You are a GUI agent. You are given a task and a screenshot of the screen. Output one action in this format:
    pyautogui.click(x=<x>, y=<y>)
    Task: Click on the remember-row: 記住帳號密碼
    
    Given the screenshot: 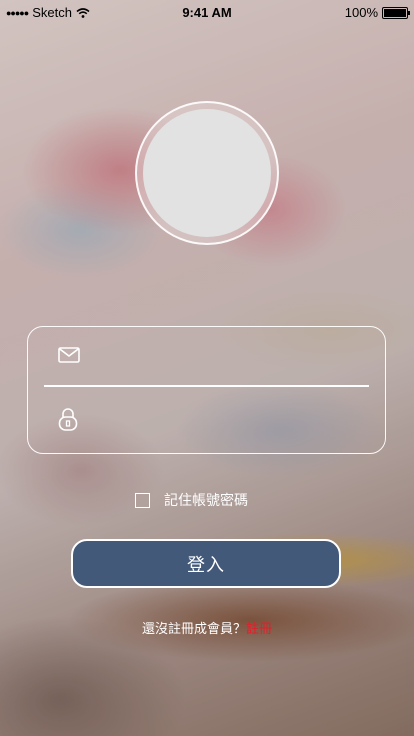 What is the action you would take?
    pyautogui.click(x=191, y=500)
    